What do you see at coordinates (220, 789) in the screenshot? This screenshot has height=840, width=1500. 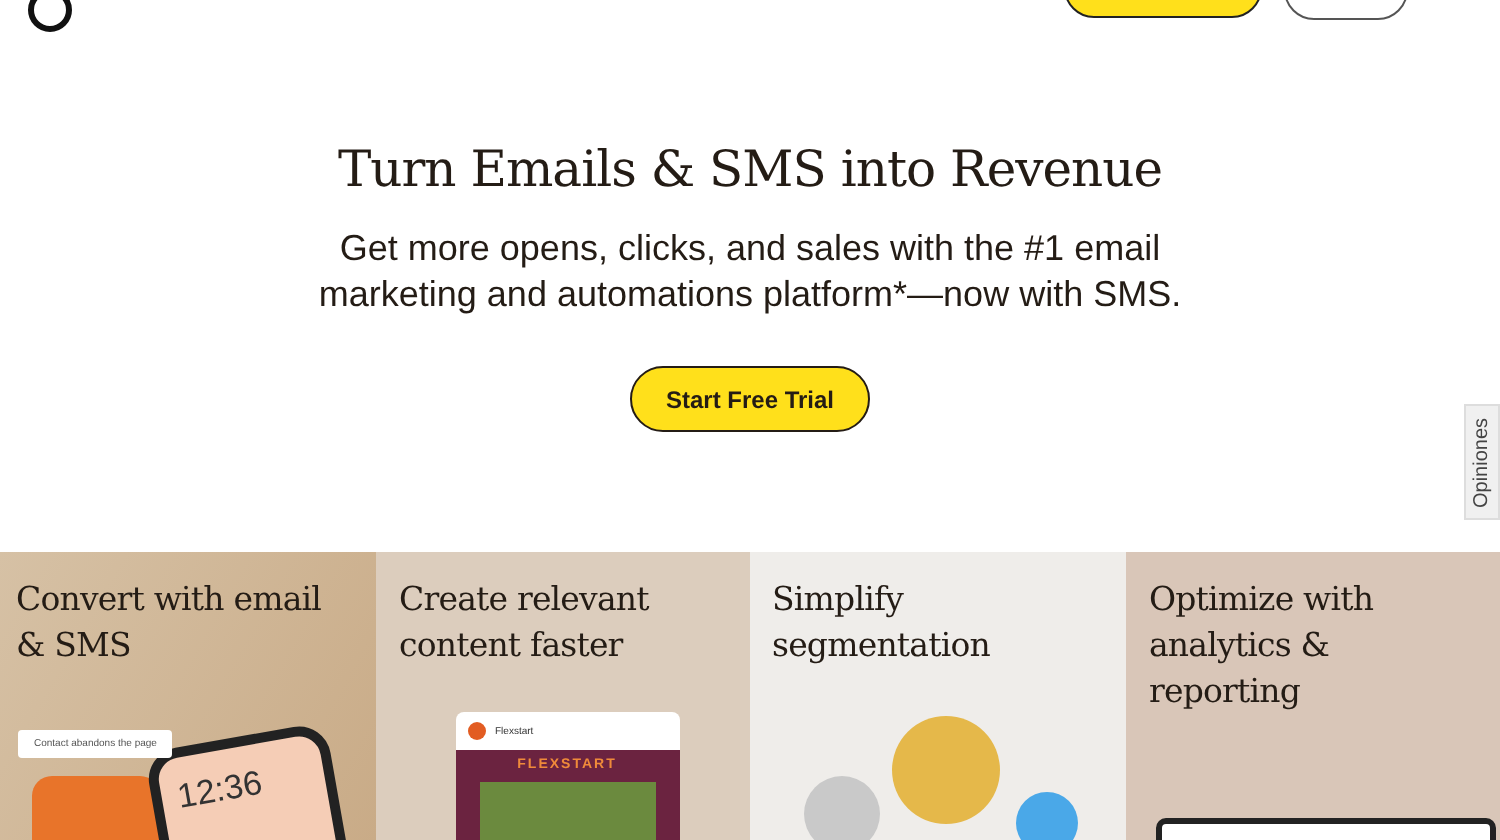 I see `phone-clock: 12:36` at bounding box center [220, 789].